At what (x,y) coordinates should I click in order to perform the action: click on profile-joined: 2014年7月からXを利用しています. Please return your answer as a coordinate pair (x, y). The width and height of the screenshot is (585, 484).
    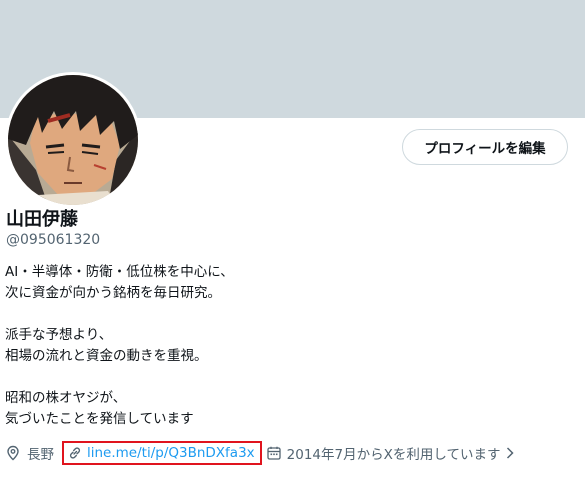
    Looking at the image, I should click on (391, 453).